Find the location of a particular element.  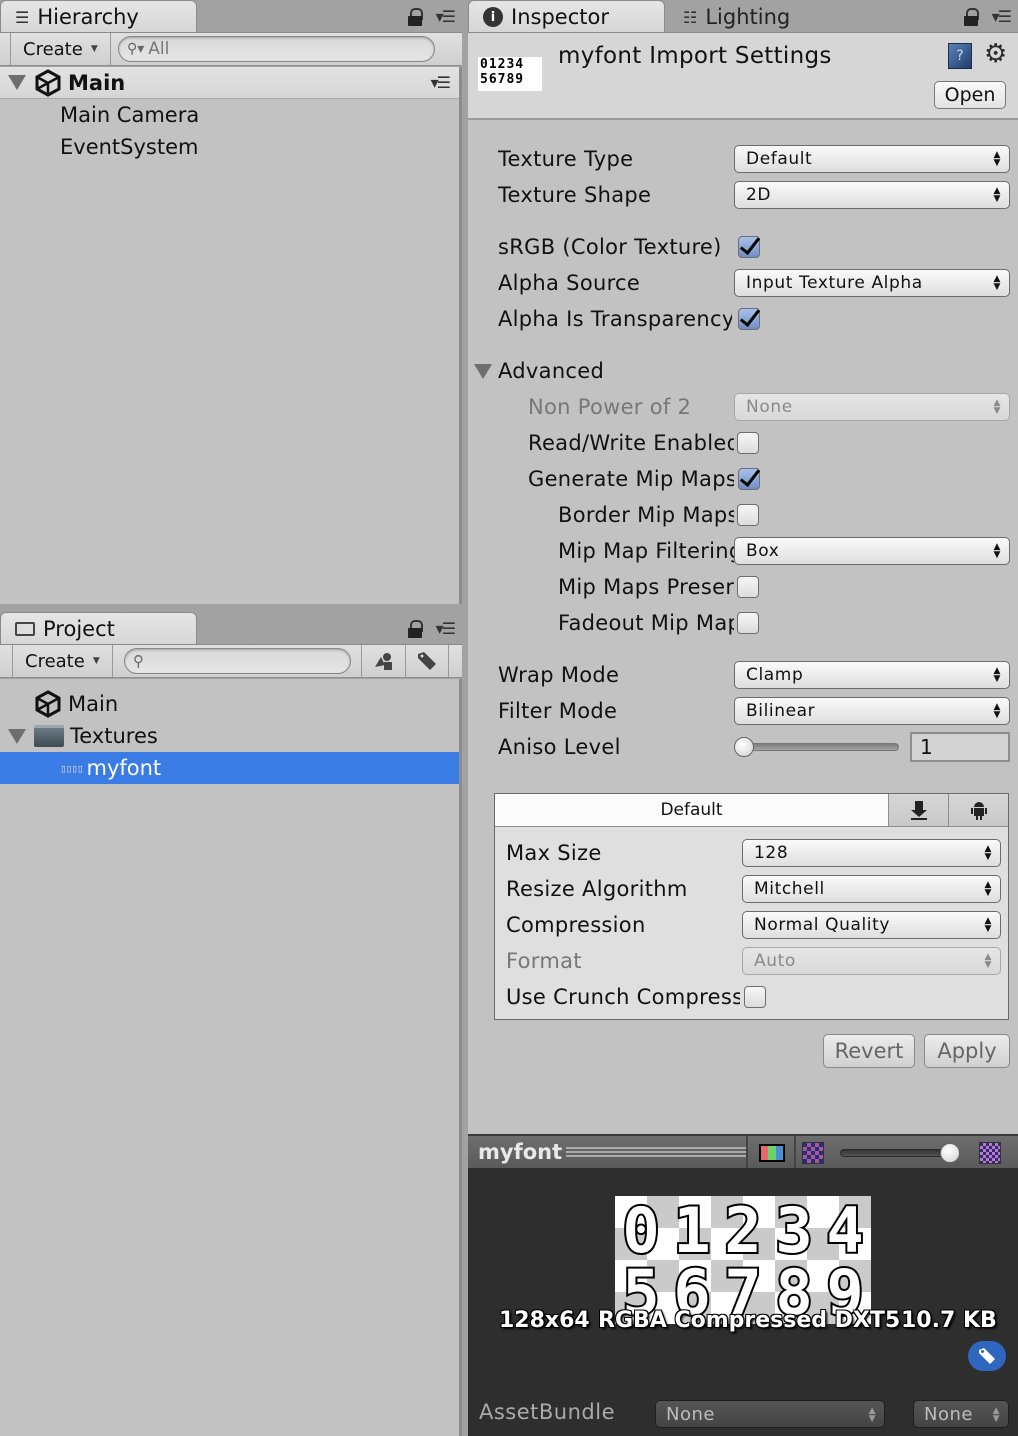

prop-alpha-source: Alpha Source Input Texture Alpha ▲ ▼ is located at coordinates (743, 283).